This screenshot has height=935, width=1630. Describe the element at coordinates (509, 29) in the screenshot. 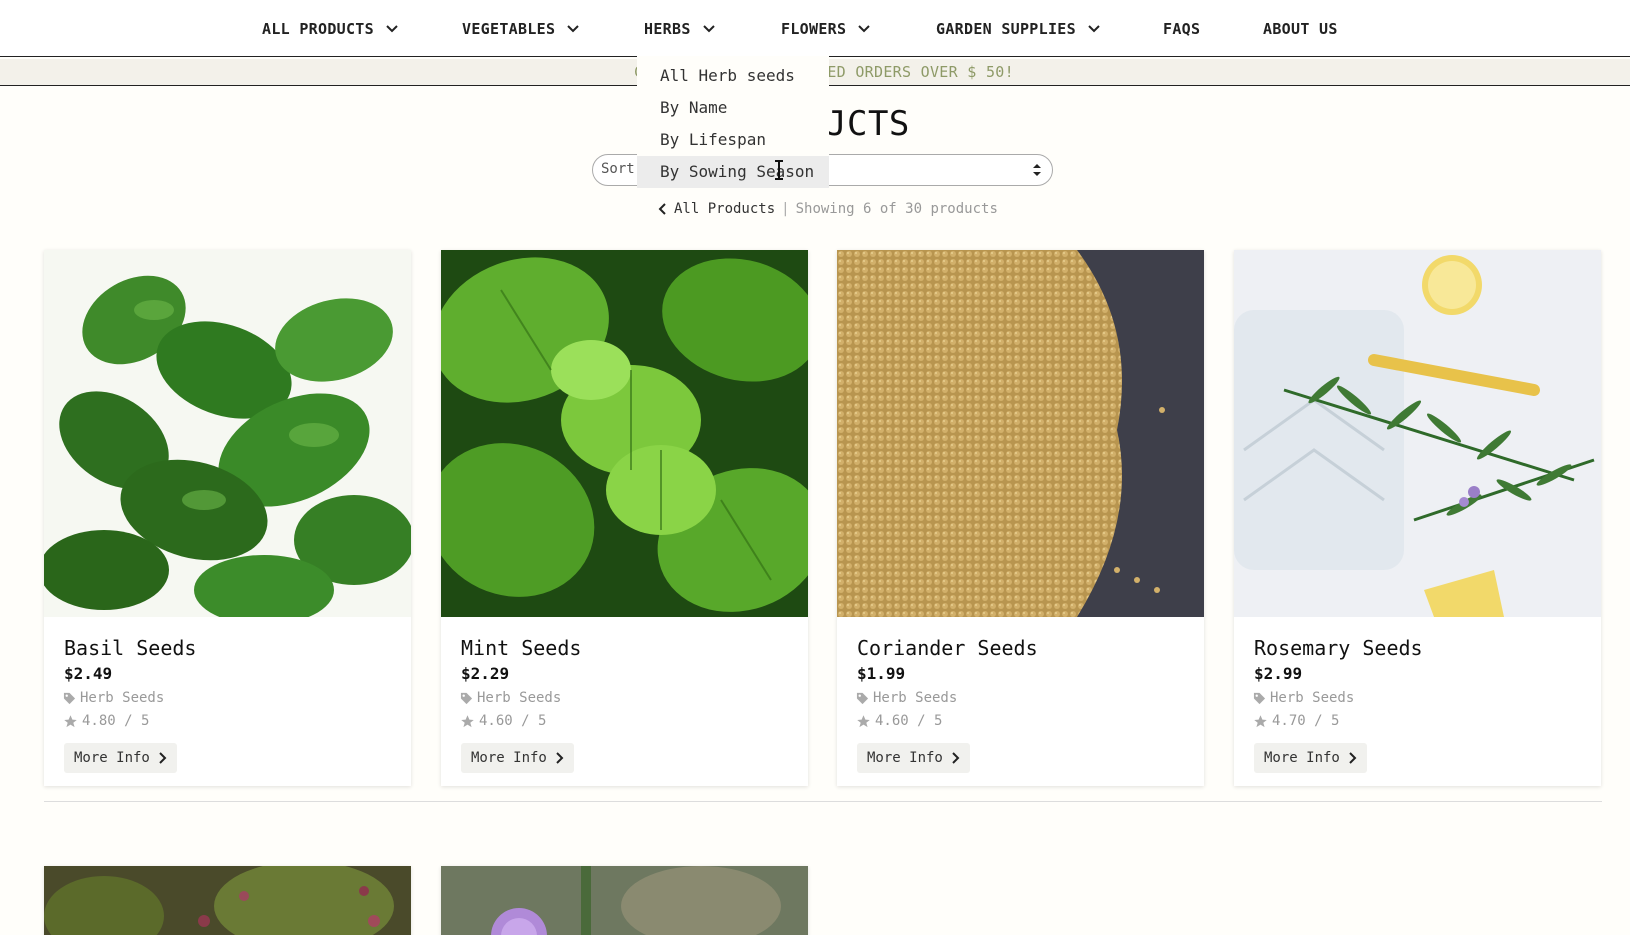

I see `nav-label: VEGETABLES` at that location.